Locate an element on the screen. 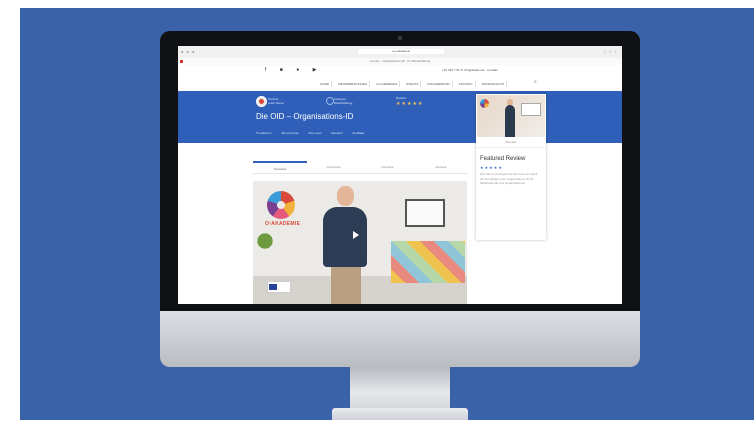  meta-certificate: Zertifikat is located at coordinates (358, 133).